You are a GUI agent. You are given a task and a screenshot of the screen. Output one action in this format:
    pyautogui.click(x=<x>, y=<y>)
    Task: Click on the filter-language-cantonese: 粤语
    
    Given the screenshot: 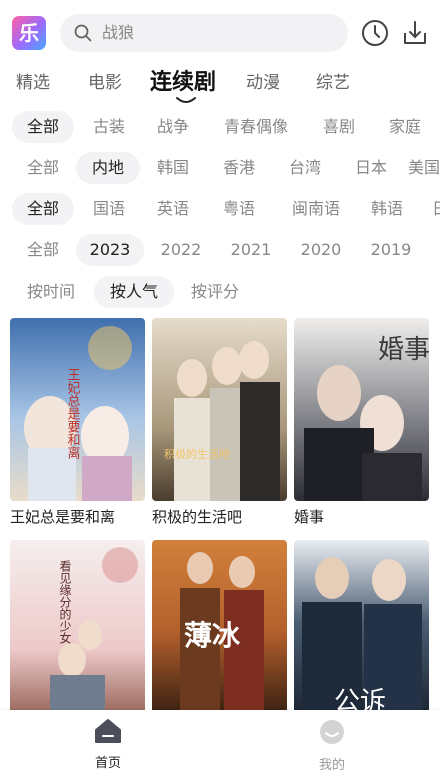 What is the action you would take?
    pyautogui.click(x=239, y=209)
    